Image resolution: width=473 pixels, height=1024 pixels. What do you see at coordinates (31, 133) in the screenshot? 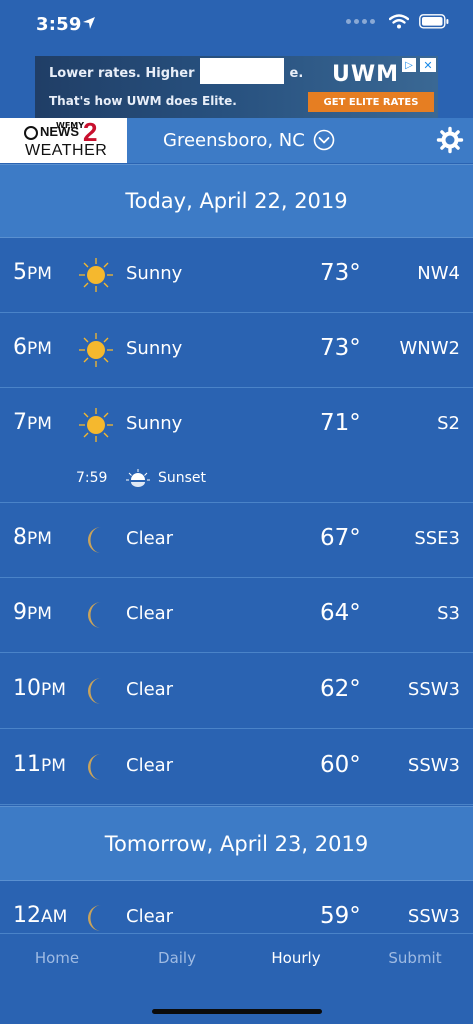
I see `cbs-eye-icon` at bounding box center [31, 133].